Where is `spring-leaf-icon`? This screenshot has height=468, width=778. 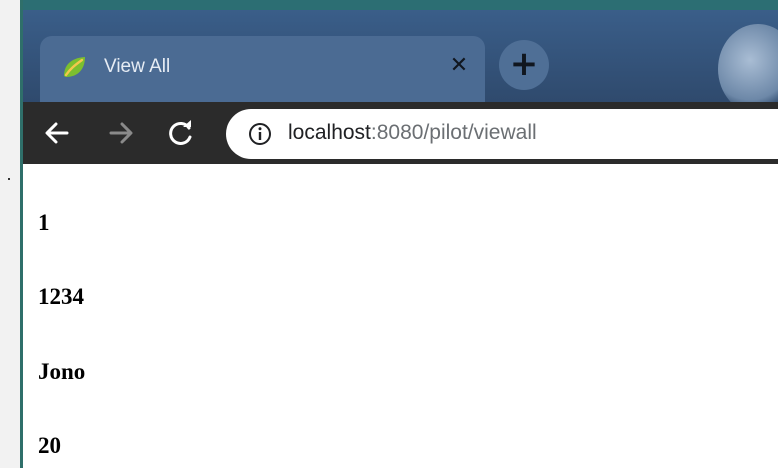 spring-leaf-icon is located at coordinates (74, 67).